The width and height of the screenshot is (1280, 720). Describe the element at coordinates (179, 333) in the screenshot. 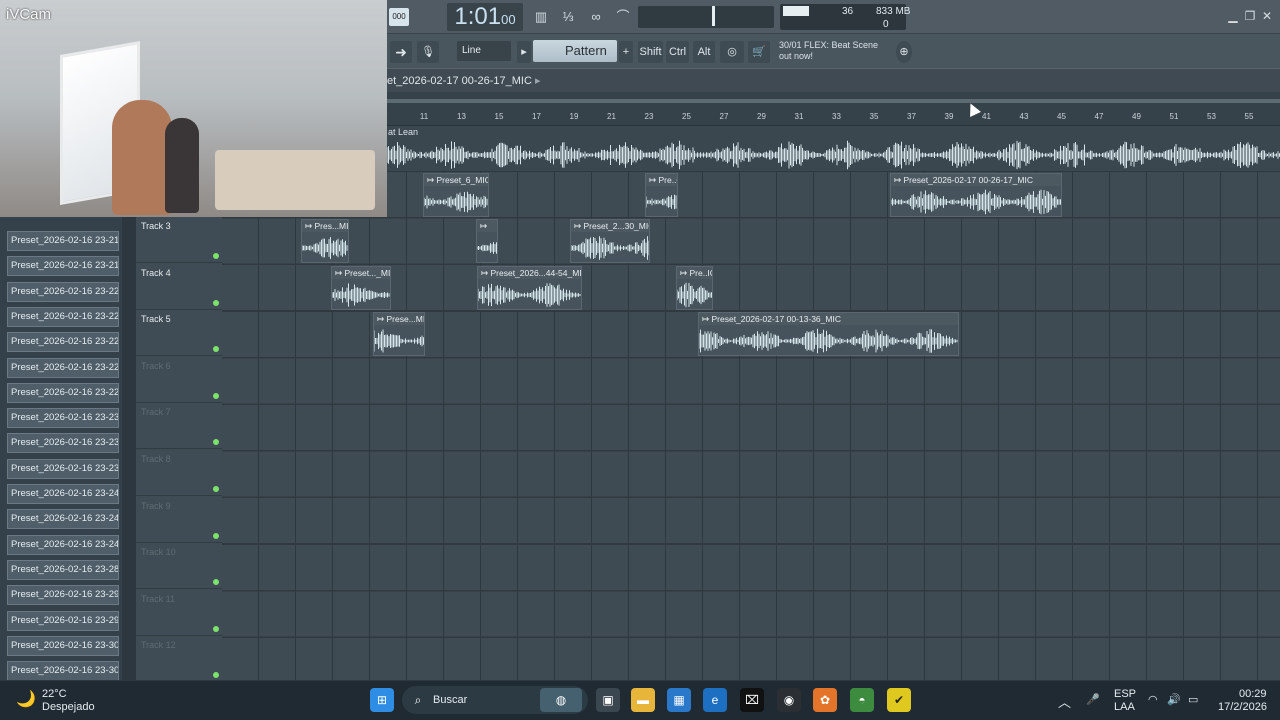

I see `track-header: Track 5` at that location.